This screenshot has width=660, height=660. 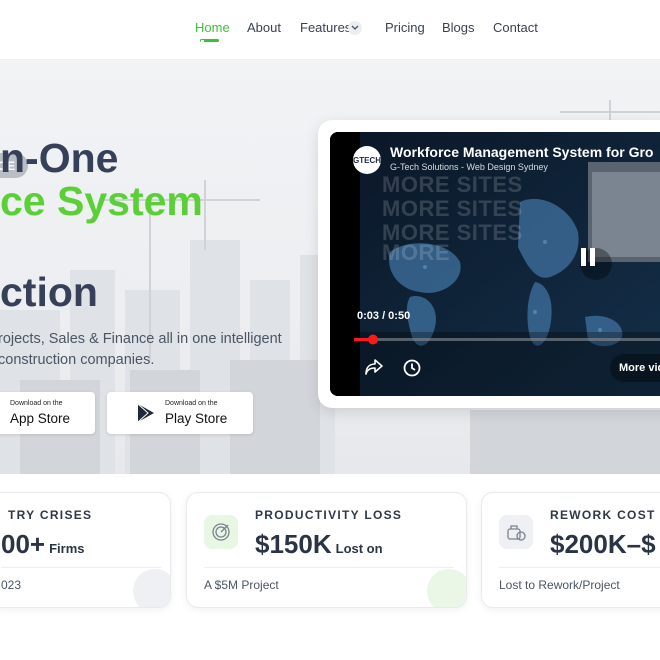 I want to click on app-store-button: Download on the App Store, so click(x=47, y=413).